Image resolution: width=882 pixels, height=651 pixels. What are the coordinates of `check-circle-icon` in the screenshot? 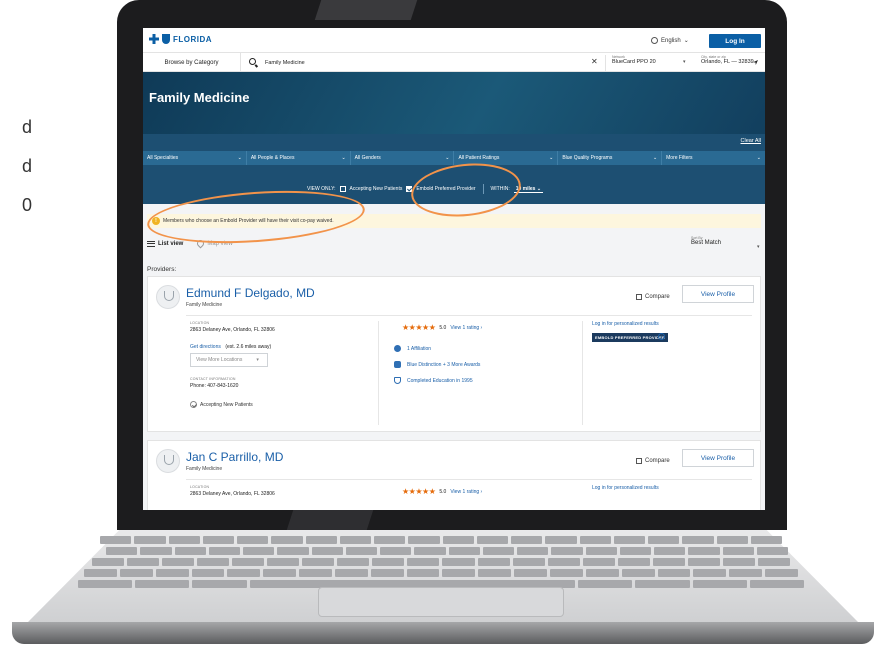 It's located at (193, 404).